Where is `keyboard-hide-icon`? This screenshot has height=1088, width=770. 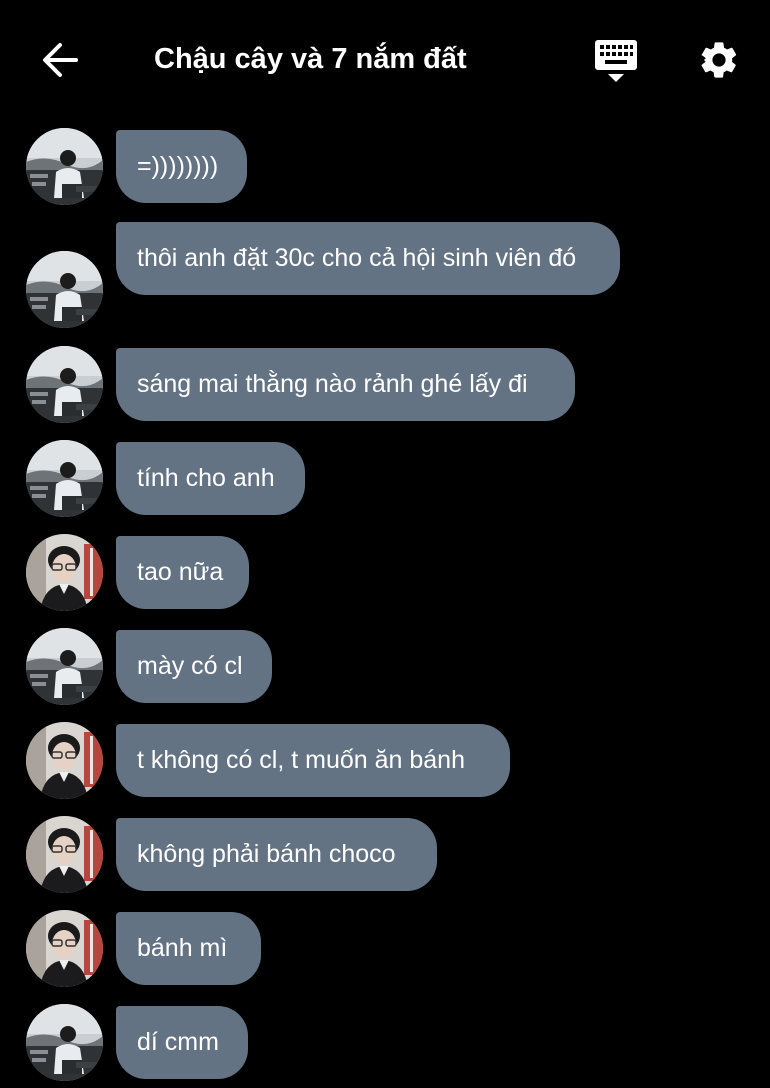
keyboard-hide-icon is located at coordinates (616, 61).